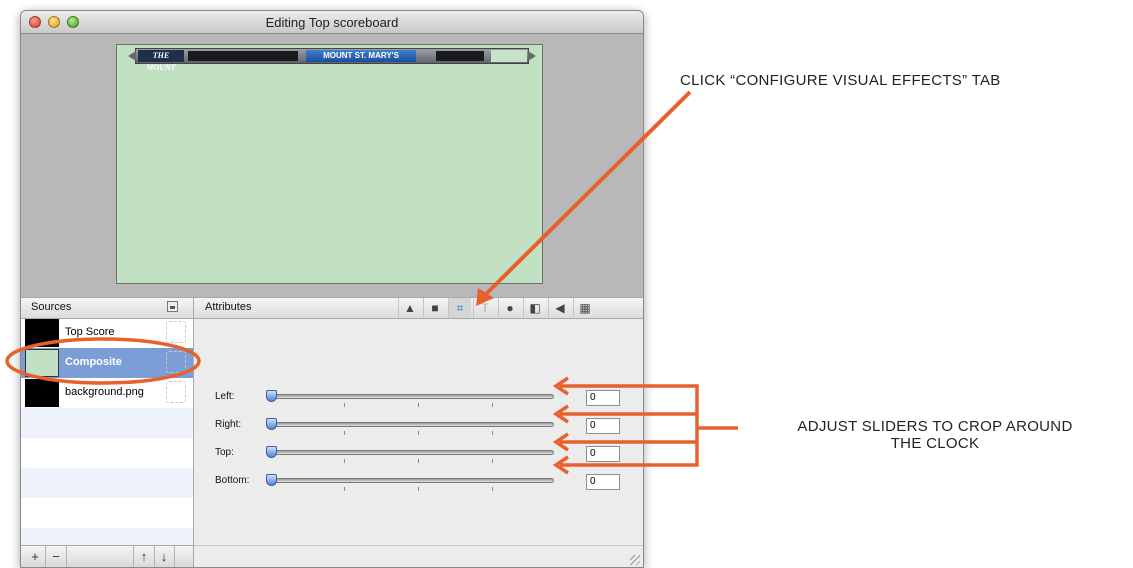  I want to click on tab-instruction-note: CLICK “CONFIGURE VISUAL EFFECTS” TAB, so click(840, 80).